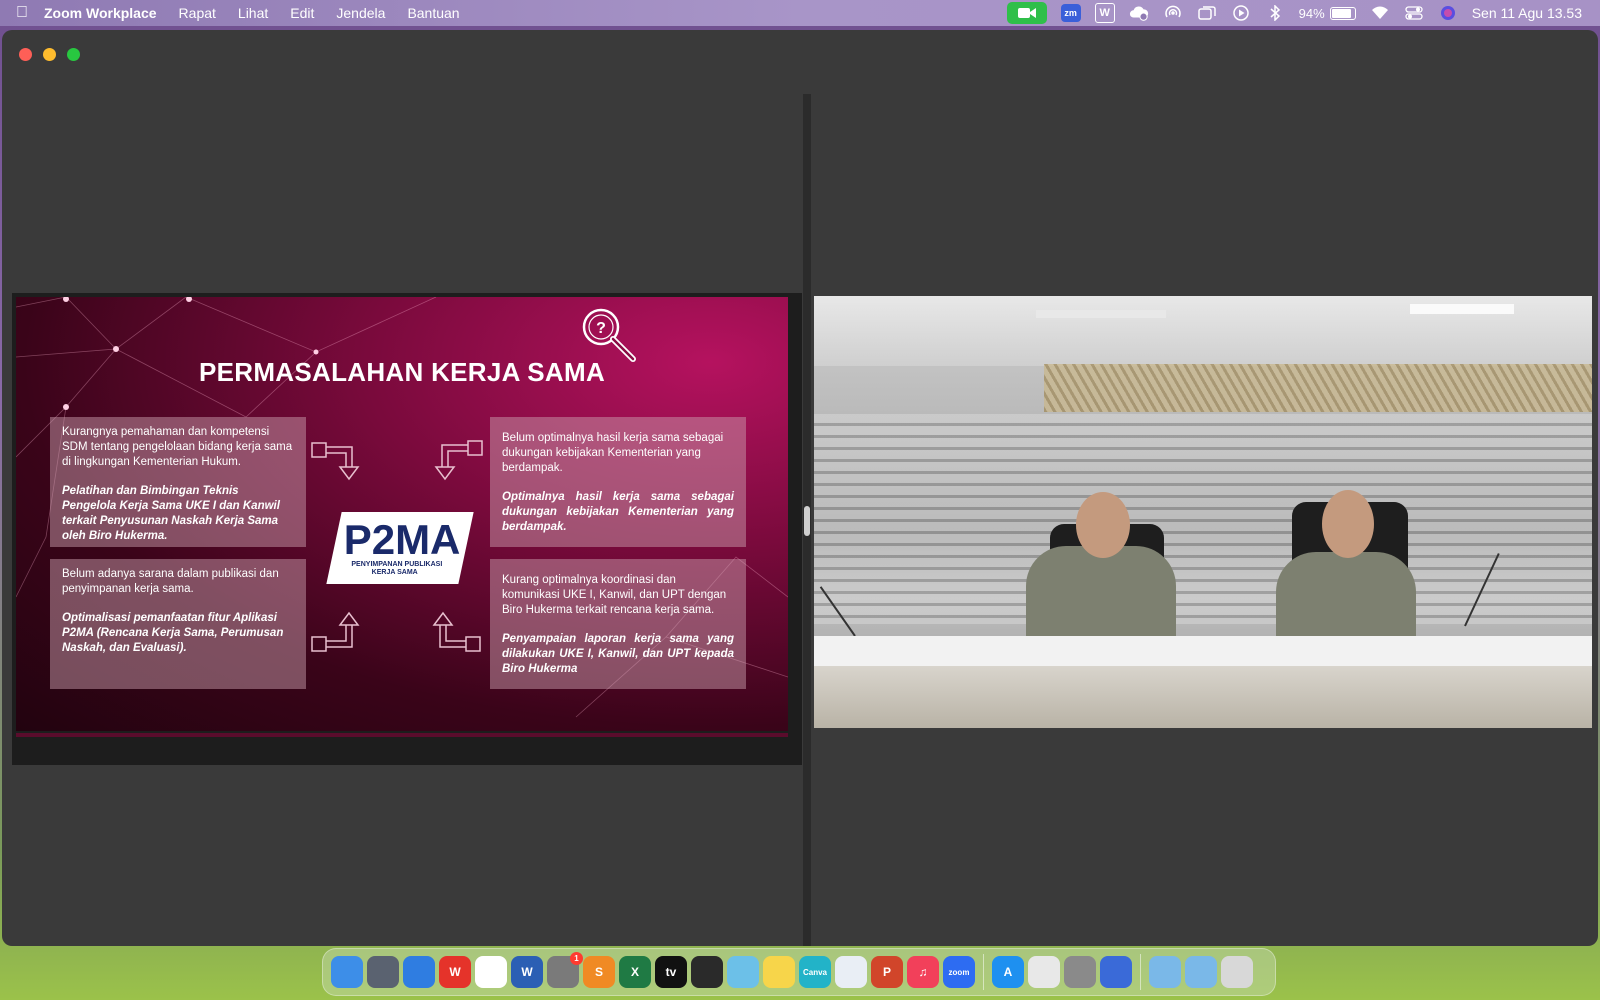  I want to click on applications-folder-icon, so click(1165, 972).